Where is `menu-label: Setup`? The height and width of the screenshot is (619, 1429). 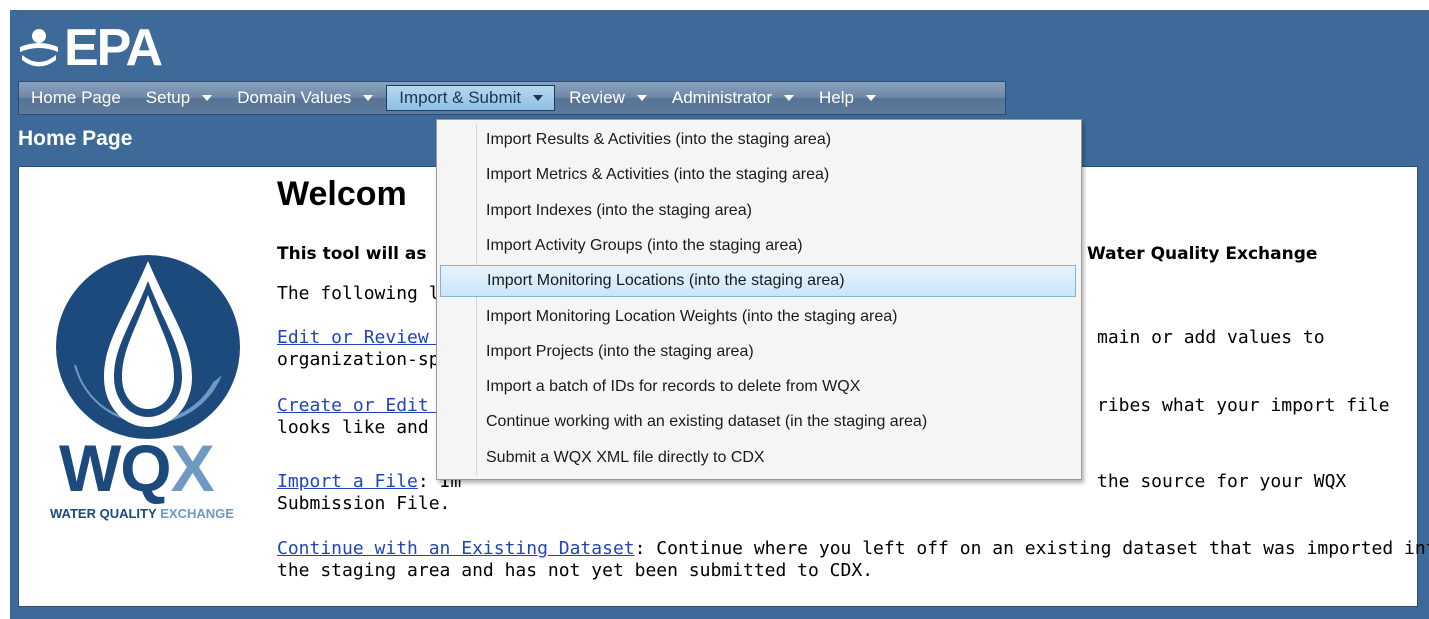 menu-label: Setup is located at coordinates (168, 97).